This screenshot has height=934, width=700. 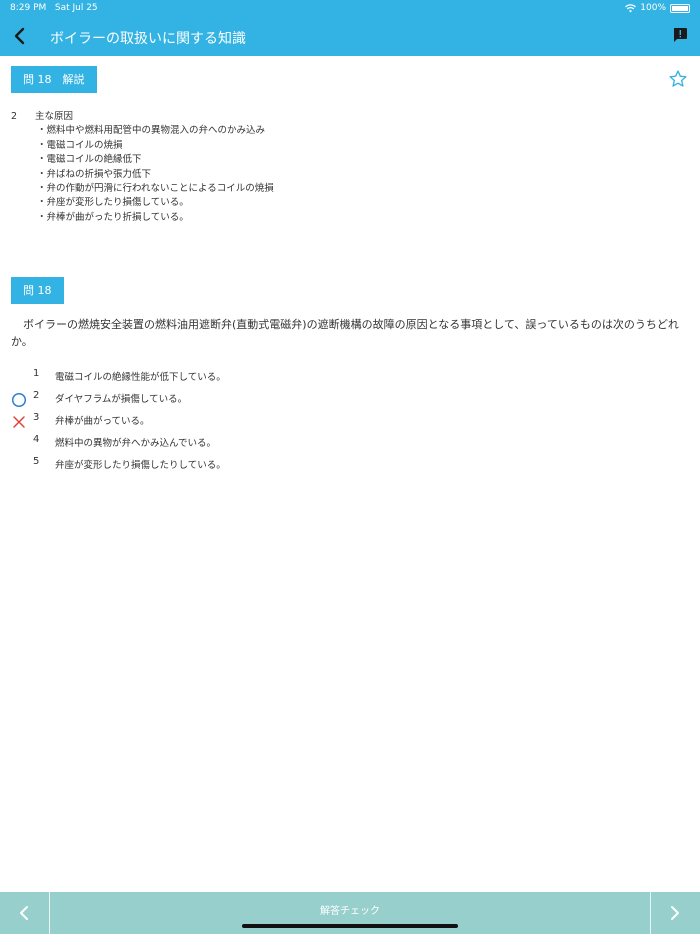 I want to click on choice-text: ダイヤフラムが損傷している。, so click(x=121, y=399).